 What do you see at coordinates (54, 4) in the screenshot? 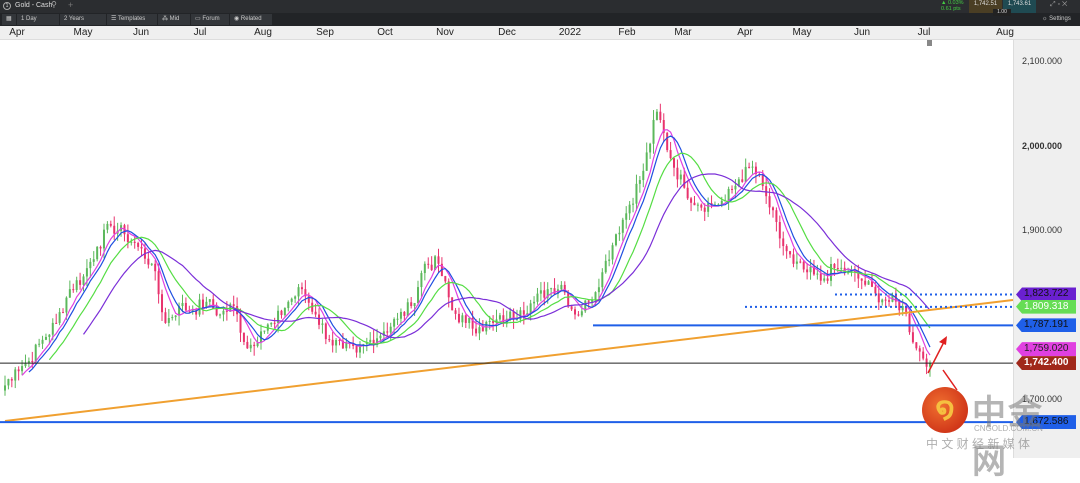
I see `search-icon: ⚲` at bounding box center [54, 4].